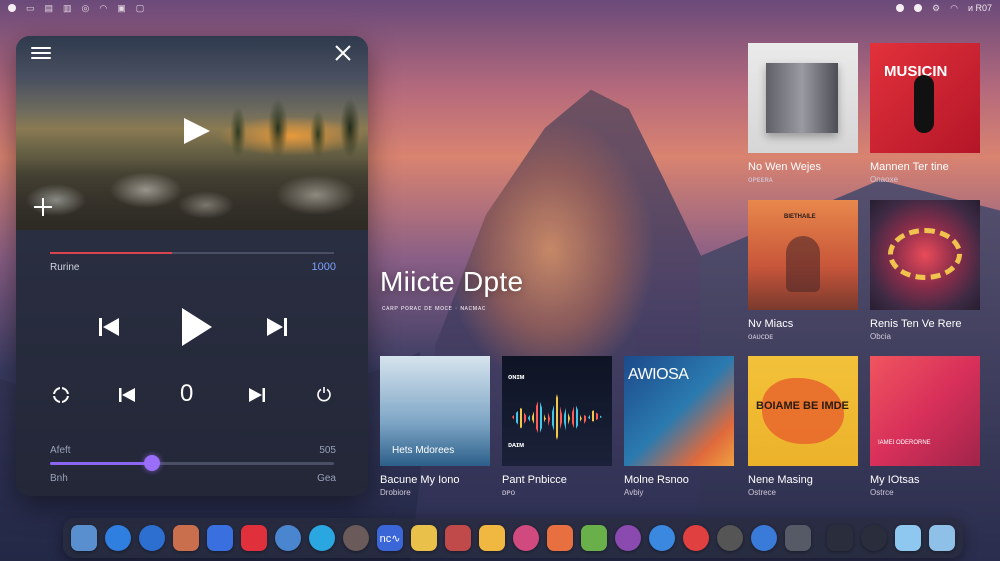  Describe the element at coordinates (152, 538) in the screenshot. I see `compass-icon` at that location.